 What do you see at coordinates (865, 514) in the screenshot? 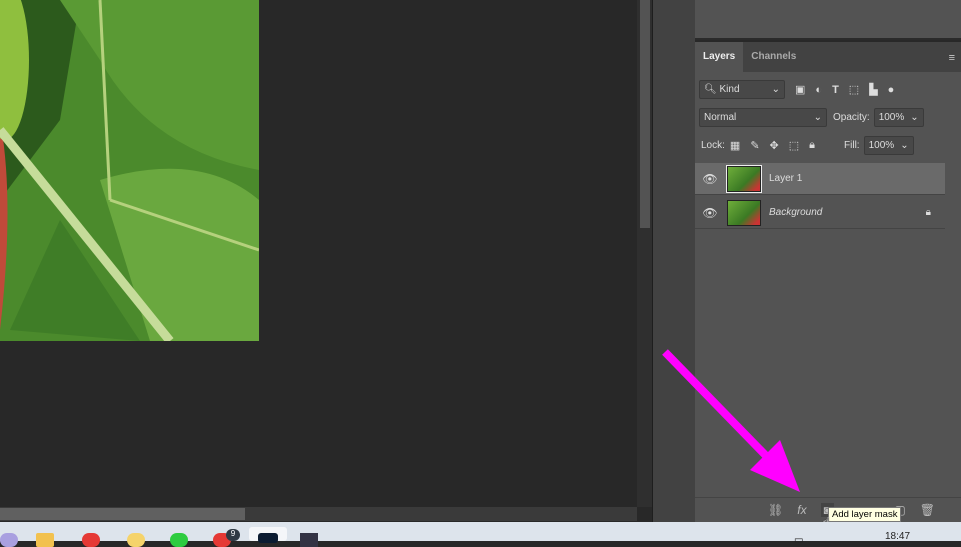
I see `tooltip: Add layer mask` at bounding box center [865, 514].